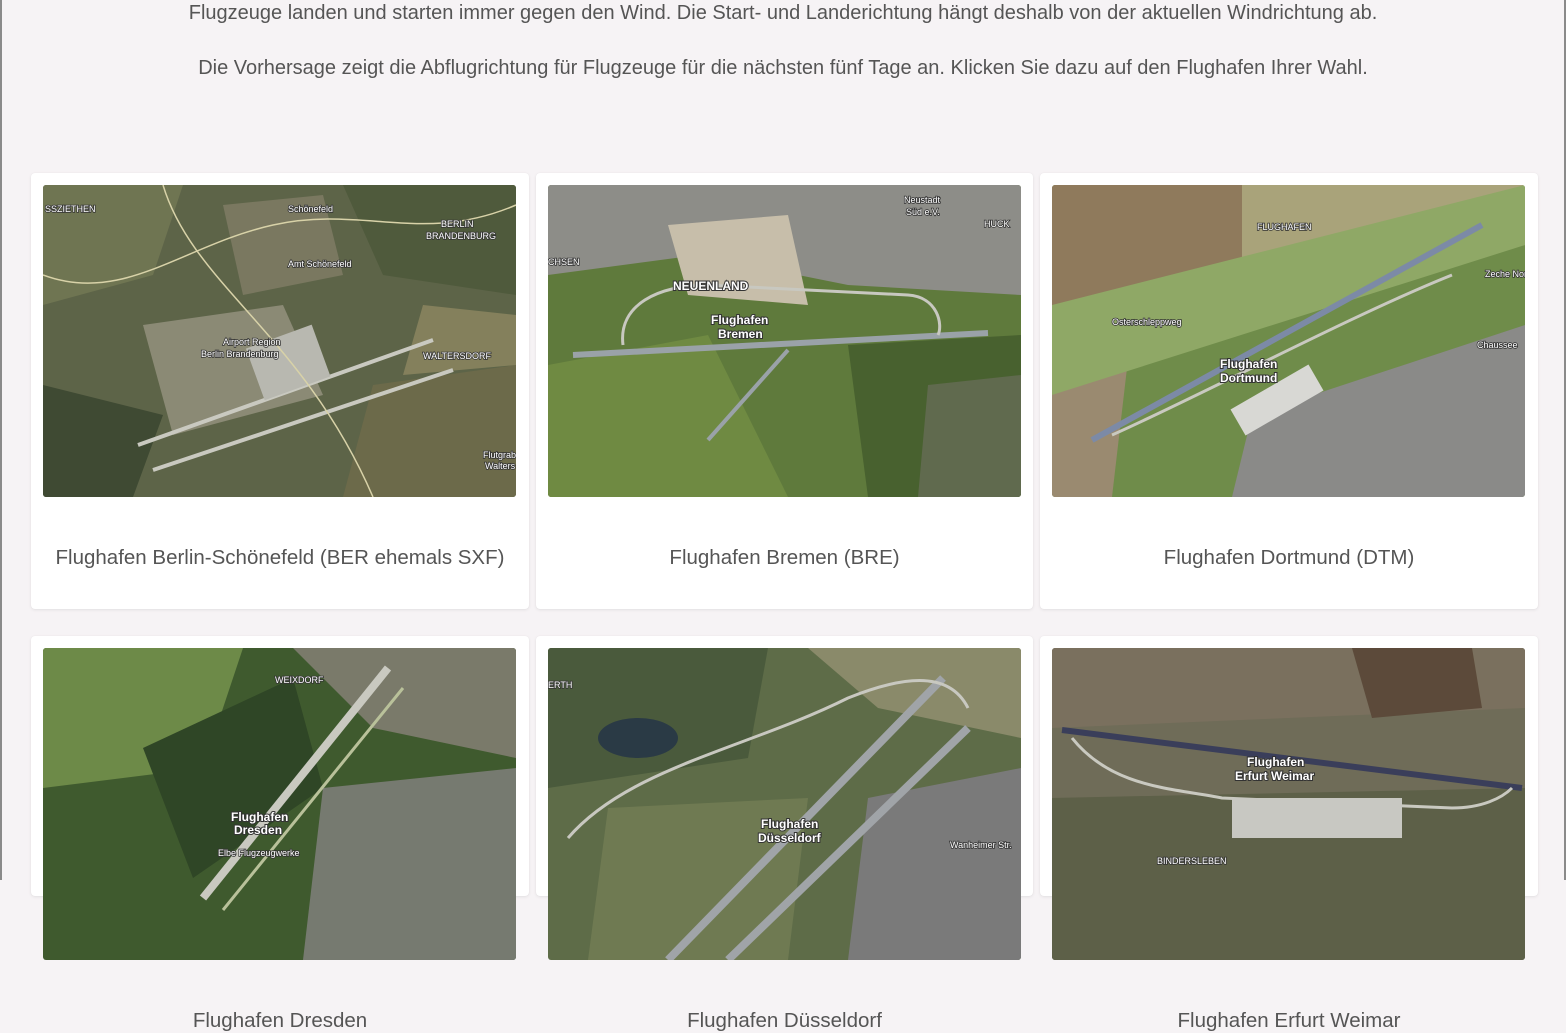 This screenshot has height=1033, width=1566. I want to click on map-label: Chaussee, so click(1497, 345).